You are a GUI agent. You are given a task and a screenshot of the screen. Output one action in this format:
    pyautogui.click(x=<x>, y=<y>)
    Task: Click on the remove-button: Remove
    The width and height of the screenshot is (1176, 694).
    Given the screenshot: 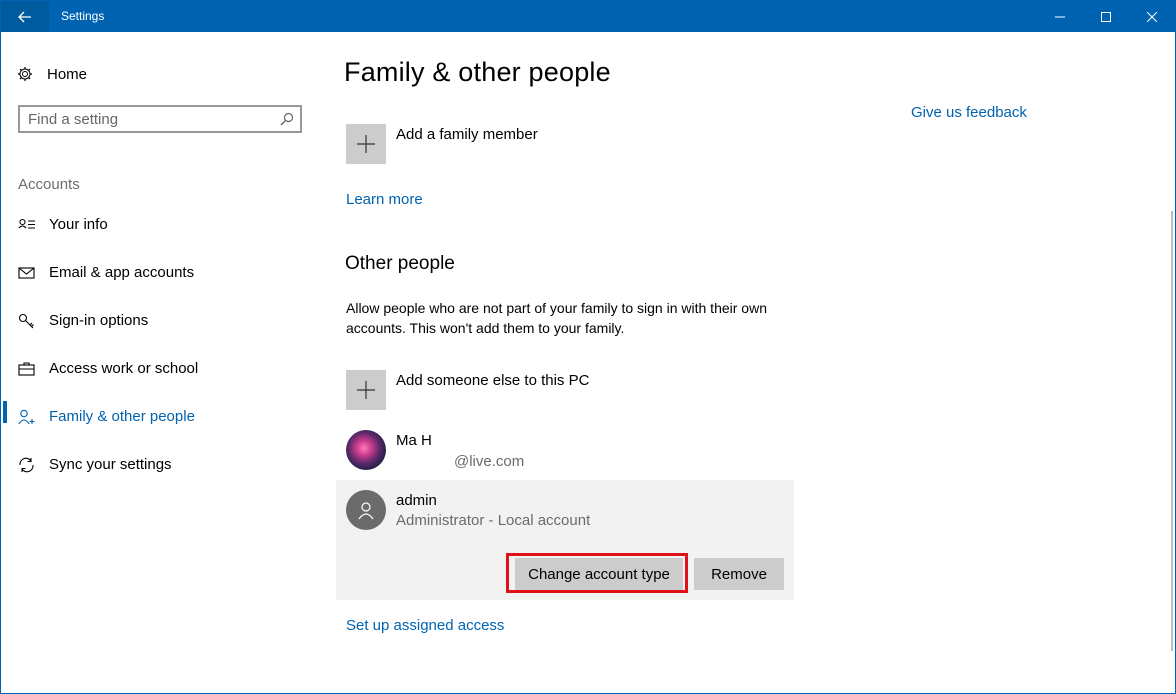 What is the action you would take?
    pyautogui.click(x=739, y=574)
    